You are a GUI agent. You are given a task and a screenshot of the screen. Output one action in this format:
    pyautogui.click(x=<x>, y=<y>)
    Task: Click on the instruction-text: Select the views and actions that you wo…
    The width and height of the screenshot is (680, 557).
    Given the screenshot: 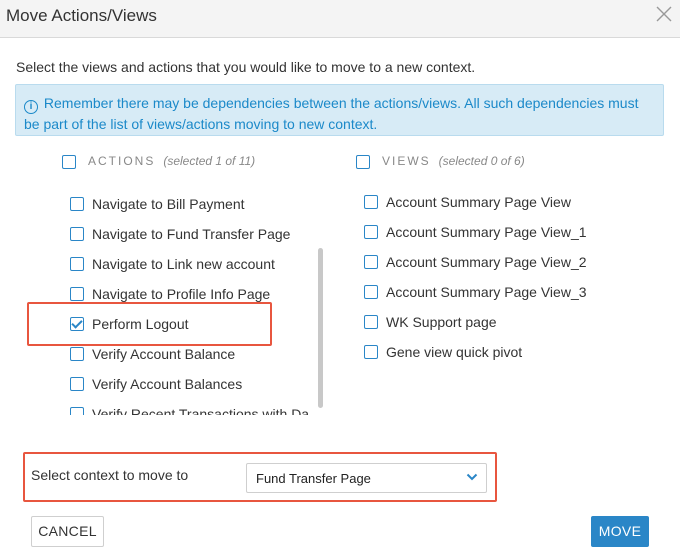 What is the action you would take?
    pyautogui.click(x=246, y=67)
    